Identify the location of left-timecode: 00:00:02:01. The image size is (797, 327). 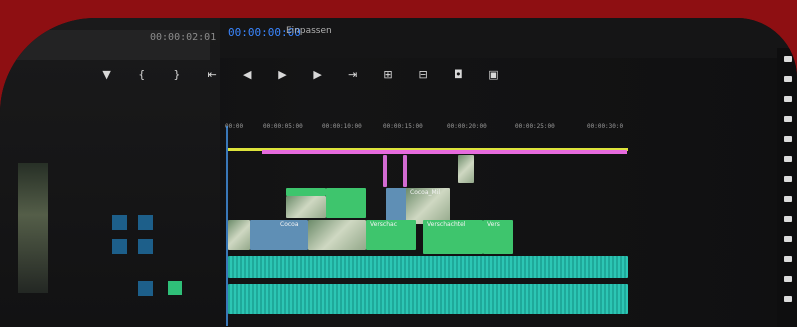
(183, 37).